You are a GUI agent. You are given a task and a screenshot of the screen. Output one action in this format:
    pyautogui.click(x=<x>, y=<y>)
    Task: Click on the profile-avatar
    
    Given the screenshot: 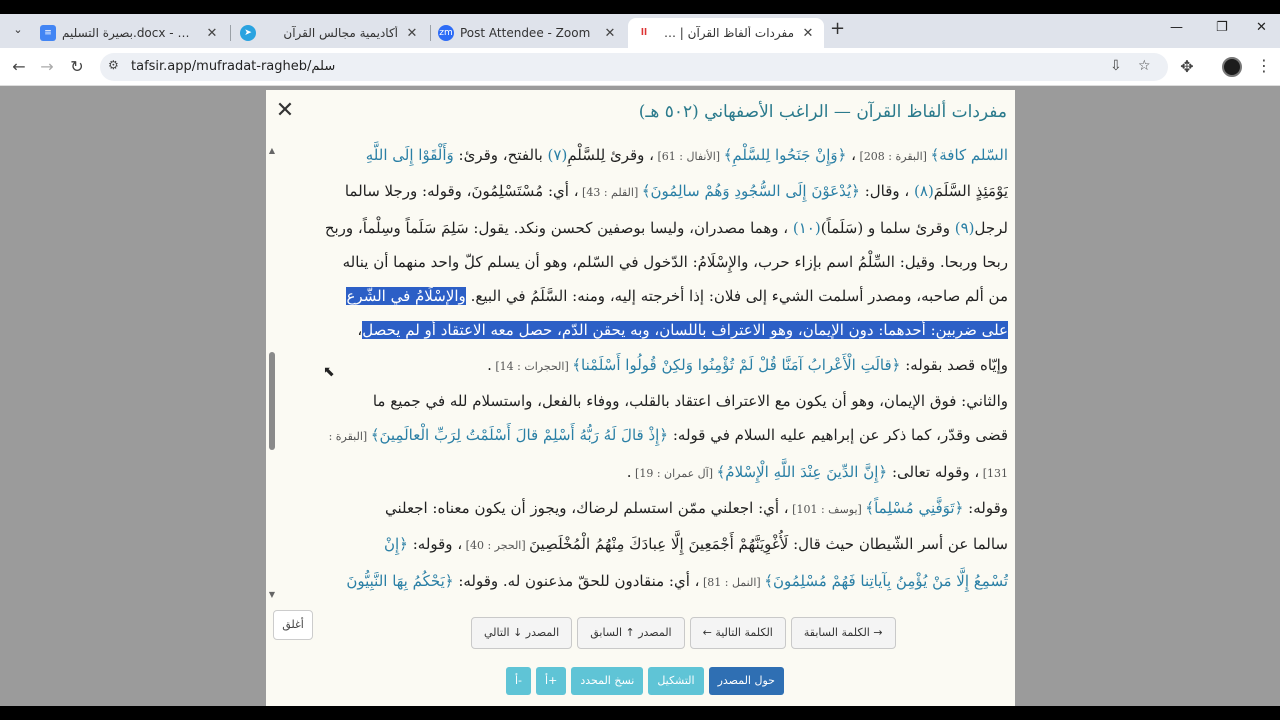 What is the action you would take?
    pyautogui.click(x=1232, y=67)
    